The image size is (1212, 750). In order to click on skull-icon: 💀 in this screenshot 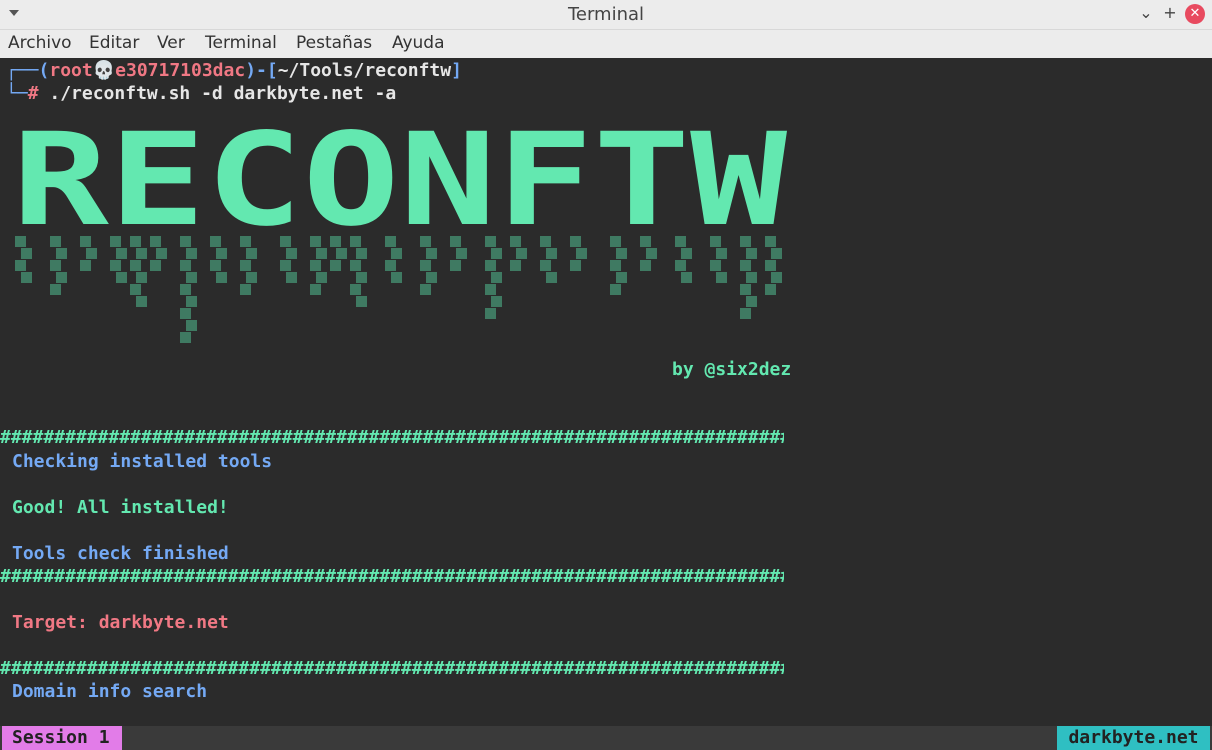, I will do `click(104, 70)`.